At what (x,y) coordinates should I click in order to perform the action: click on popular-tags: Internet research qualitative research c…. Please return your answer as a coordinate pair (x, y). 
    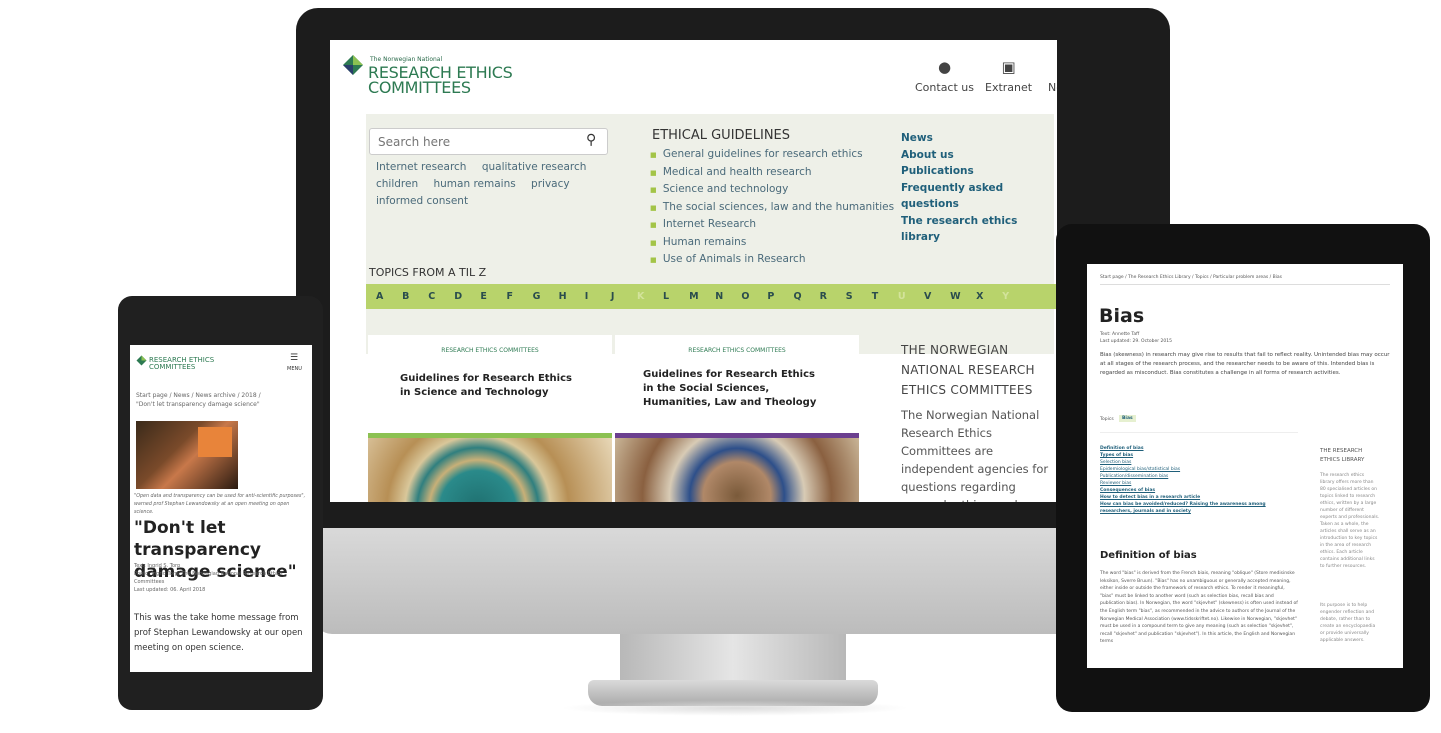
    Looking at the image, I should click on (496, 184).